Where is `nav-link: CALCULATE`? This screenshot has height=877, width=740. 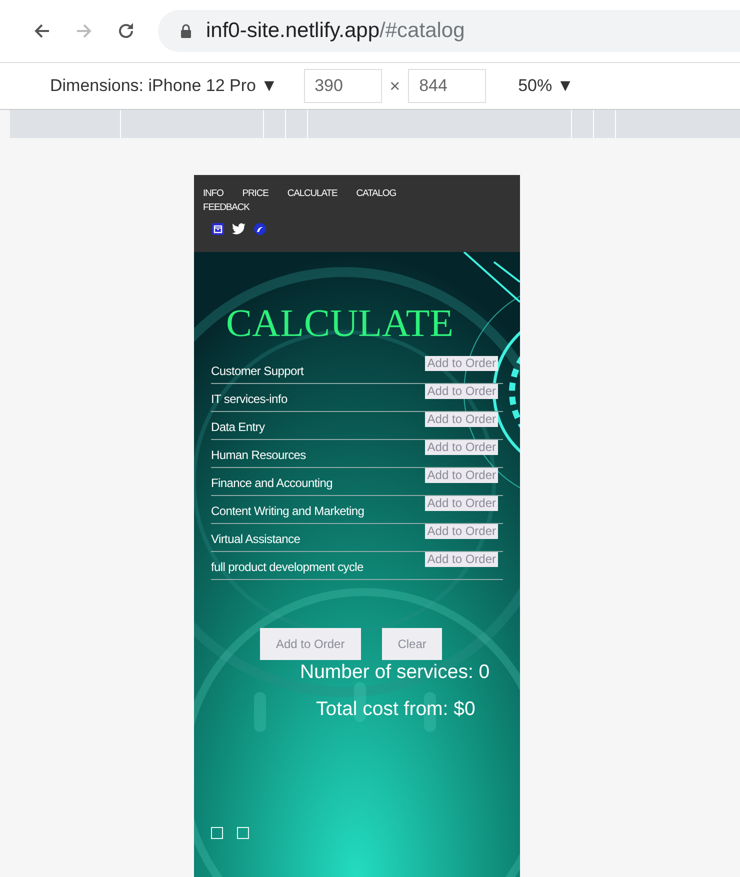
nav-link: CALCULATE is located at coordinates (312, 194).